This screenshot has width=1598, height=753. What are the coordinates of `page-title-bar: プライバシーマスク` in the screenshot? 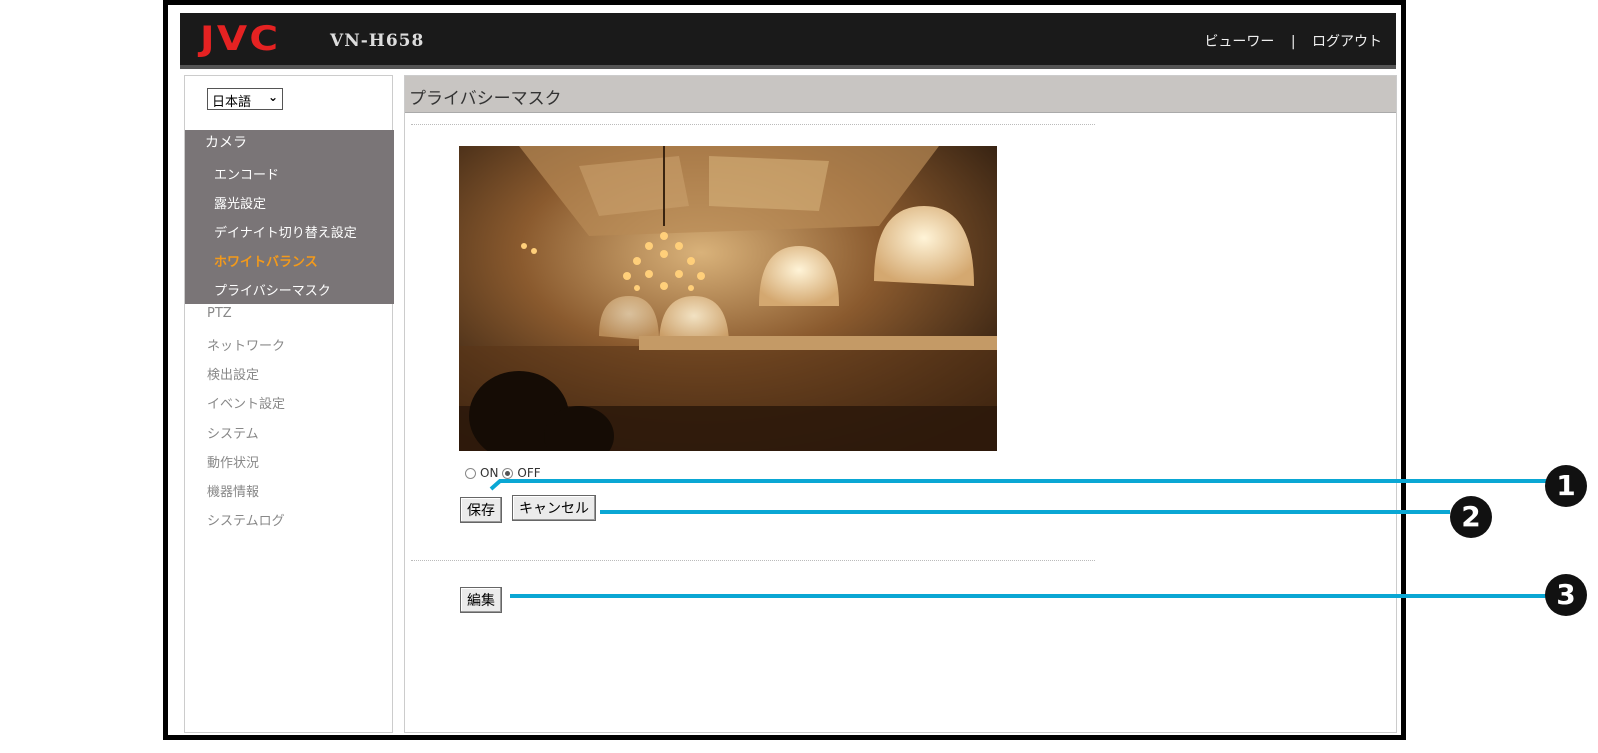 It's located at (900, 94).